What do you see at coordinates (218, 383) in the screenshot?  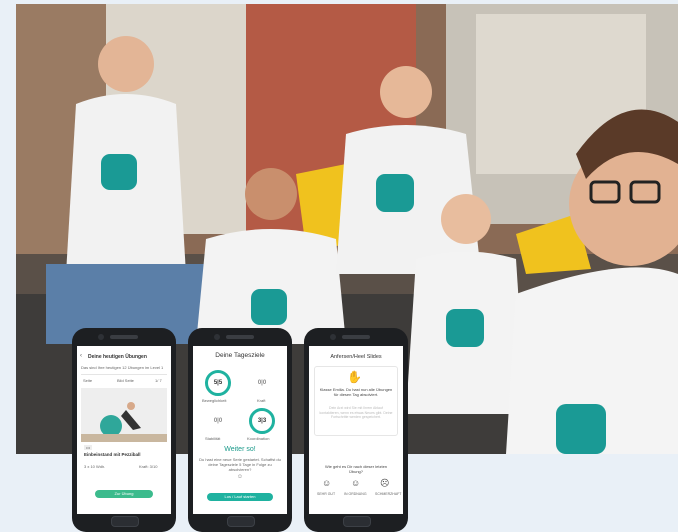 I see `goal-ring-mobility: 5|5` at bounding box center [218, 383].